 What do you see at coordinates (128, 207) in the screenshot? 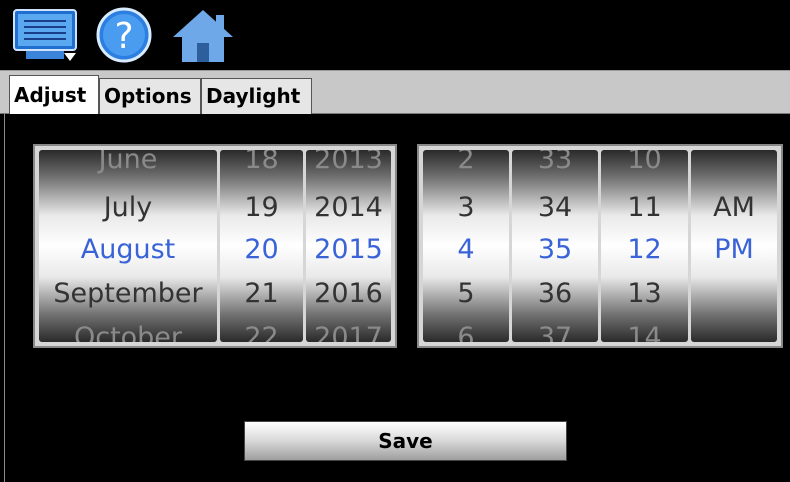
I see `month-option: July` at bounding box center [128, 207].